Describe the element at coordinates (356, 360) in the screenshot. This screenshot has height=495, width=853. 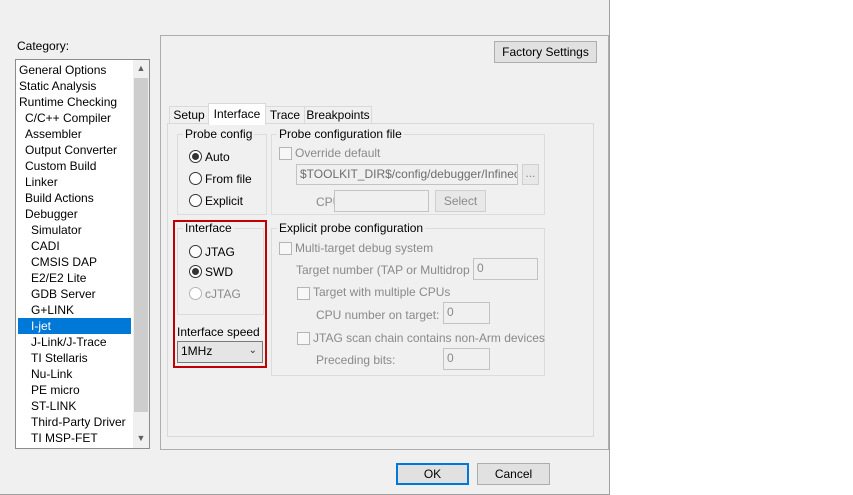
I see `preceding-bits-label: Preceding bits:` at that location.